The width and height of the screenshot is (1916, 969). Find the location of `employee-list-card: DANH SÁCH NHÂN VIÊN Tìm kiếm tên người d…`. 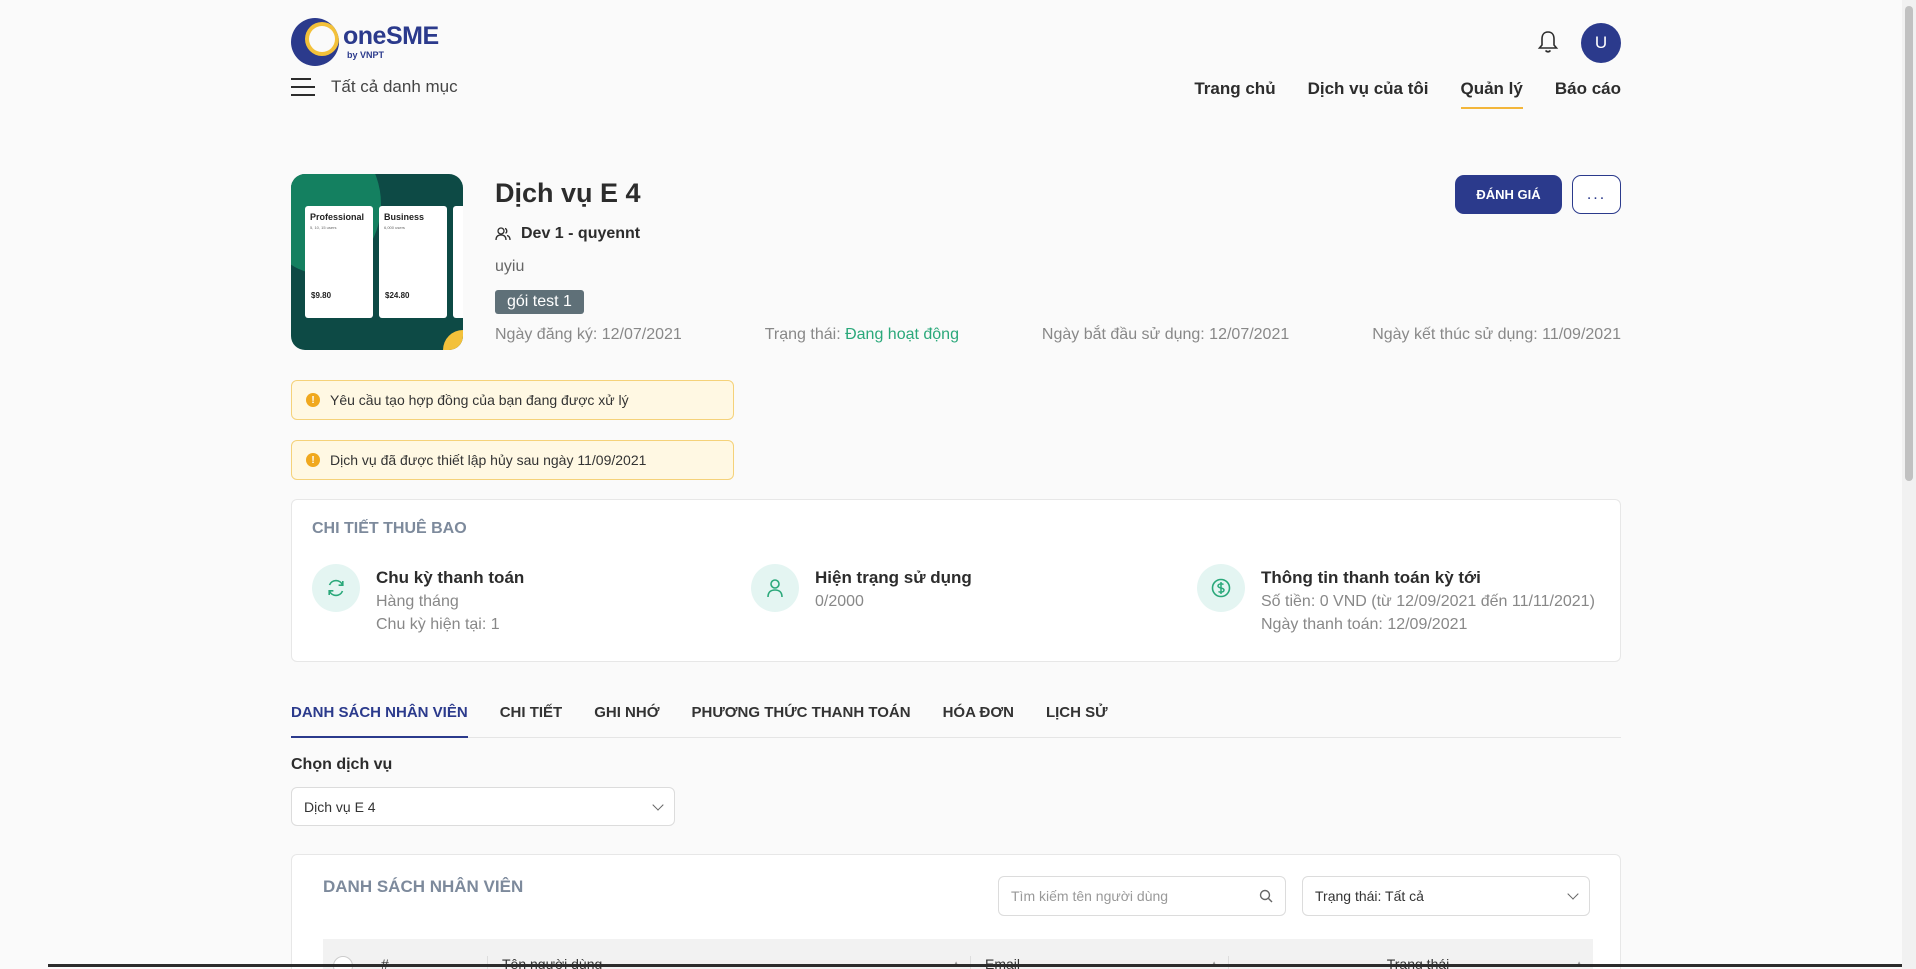

employee-list-card: DANH SÁCH NHÂN VIÊN Tìm kiếm tên người d… is located at coordinates (956, 911).